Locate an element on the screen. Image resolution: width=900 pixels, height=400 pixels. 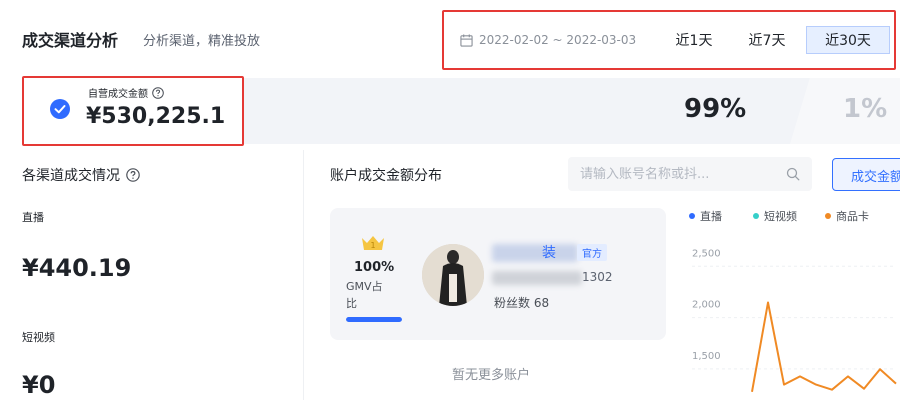
column-divider is located at coordinates (303, 275).